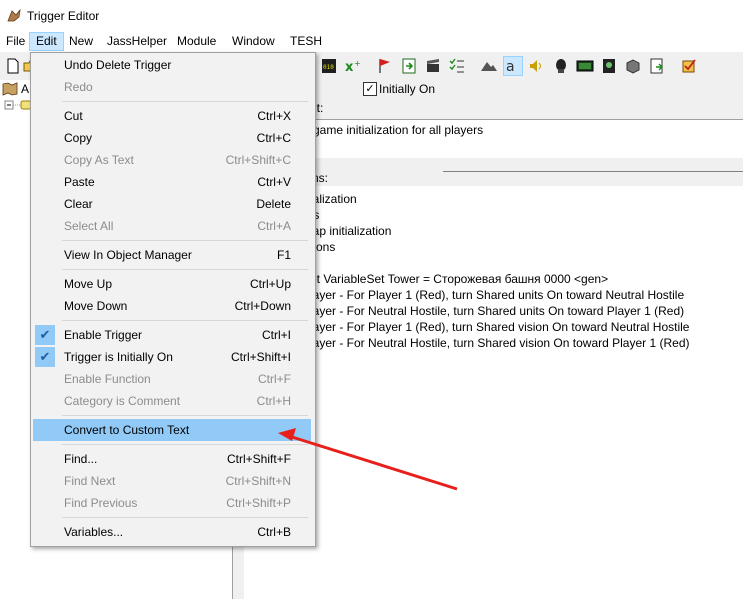 The width and height of the screenshot is (743, 599). What do you see at coordinates (350, 231) in the screenshot?
I see `function-line: lap initialization` at bounding box center [350, 231].